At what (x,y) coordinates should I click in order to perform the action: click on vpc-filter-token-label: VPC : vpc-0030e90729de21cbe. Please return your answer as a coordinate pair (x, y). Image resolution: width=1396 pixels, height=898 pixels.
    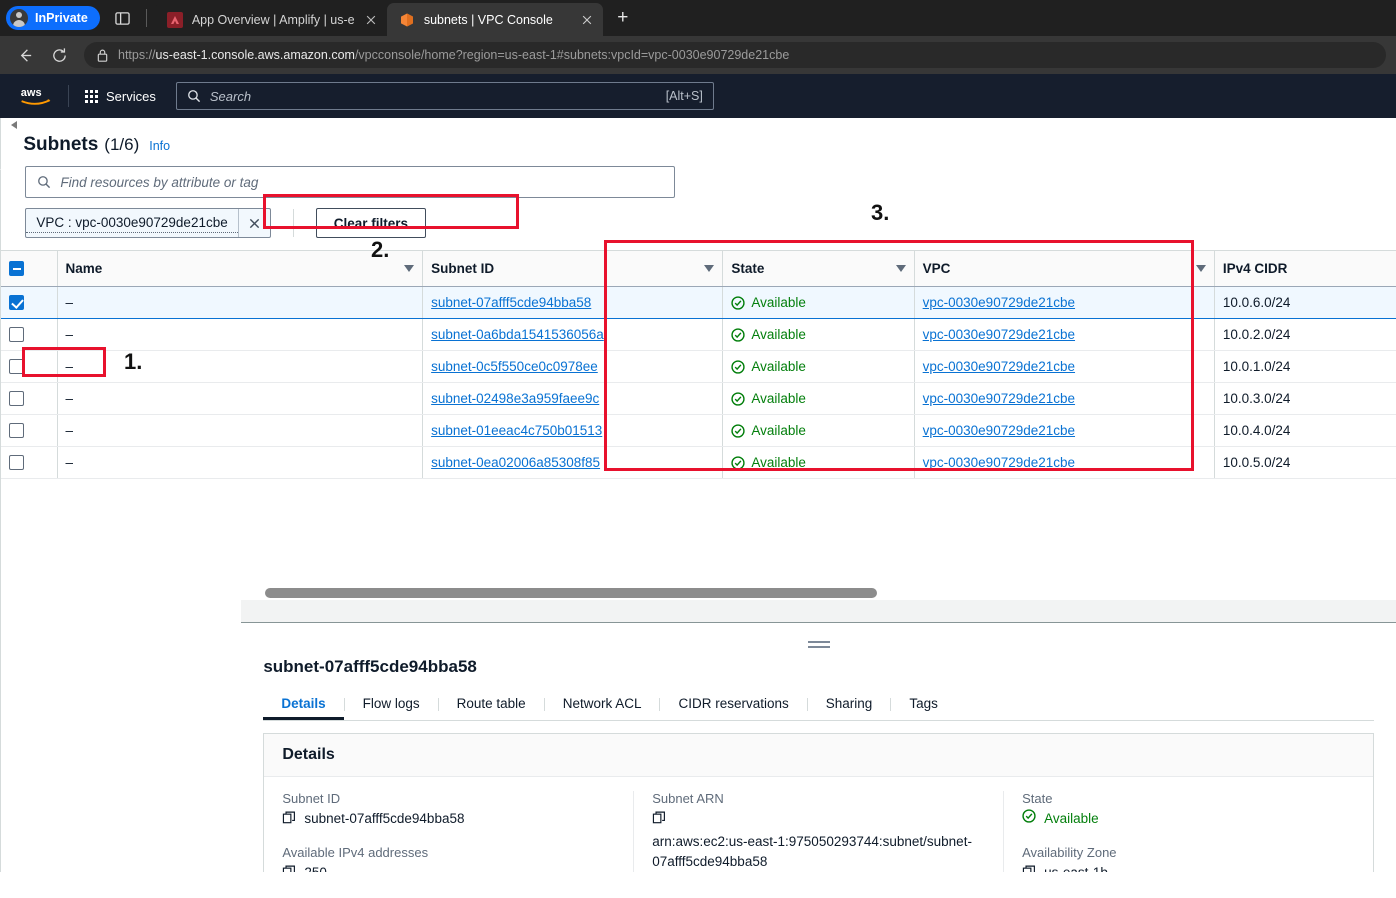
    Looking at the image, I should click on (132, 223).